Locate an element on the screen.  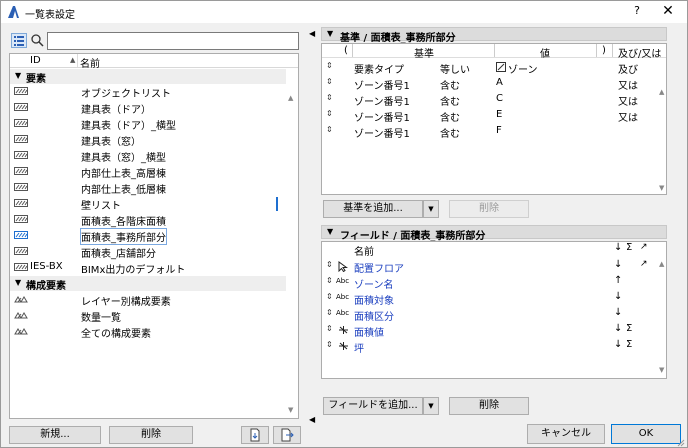
column-divider is located at coordinates (77, 60).